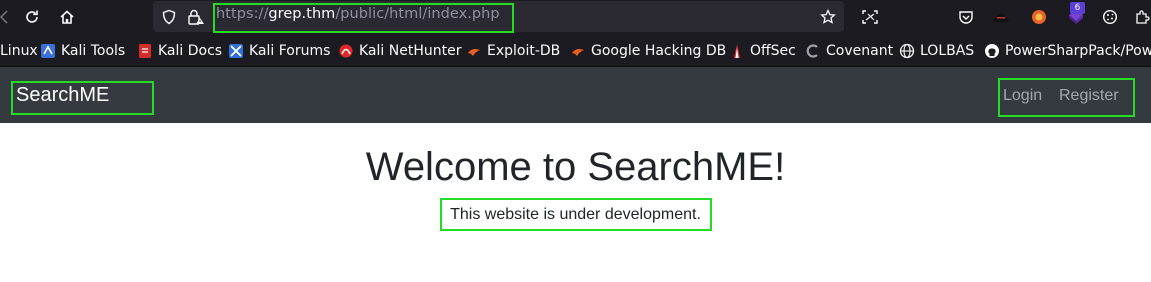  I want to click on browser-toolbar: https://grep.thm/public/html/index.php 6, so click(575, 17).